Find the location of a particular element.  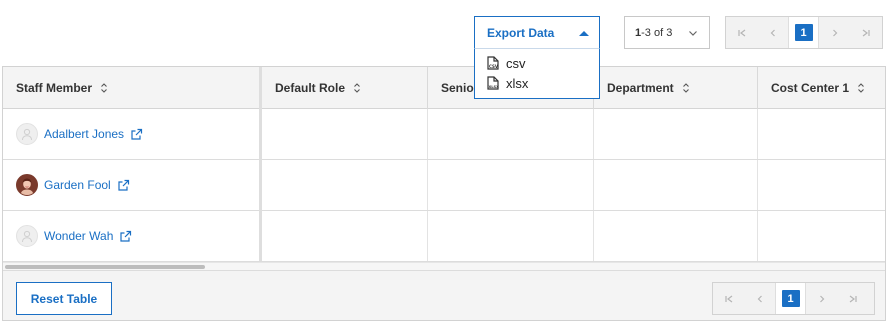

csv-file-icon: CSV is located at coordinates (493, 63).